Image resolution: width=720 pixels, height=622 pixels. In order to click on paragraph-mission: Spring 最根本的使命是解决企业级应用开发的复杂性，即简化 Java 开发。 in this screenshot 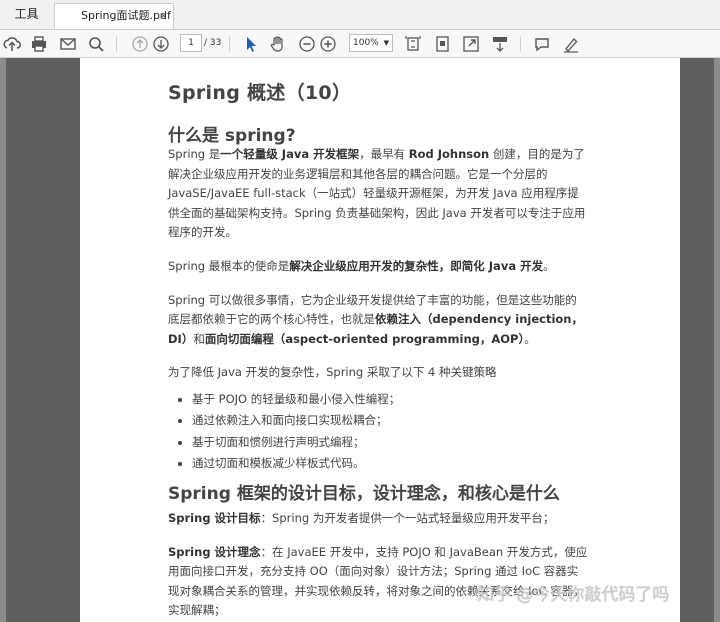, I will do `click(361, 265)`.